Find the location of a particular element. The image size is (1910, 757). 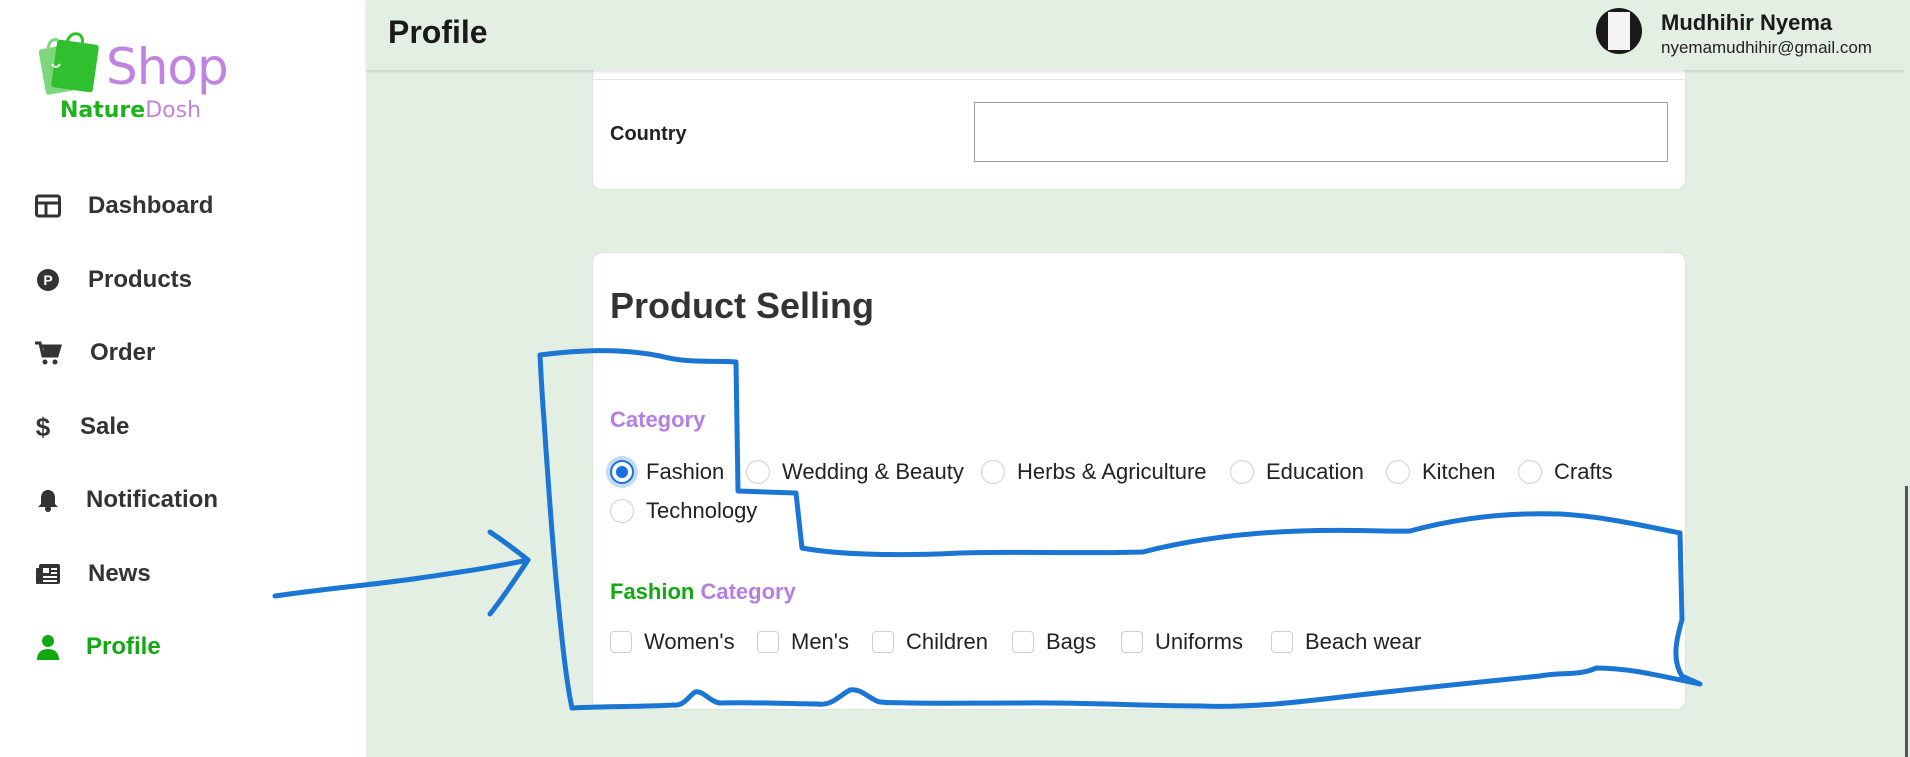

subcategory-checkbox-beach-wear: Beach wear is located at coordinates (1346, 642).